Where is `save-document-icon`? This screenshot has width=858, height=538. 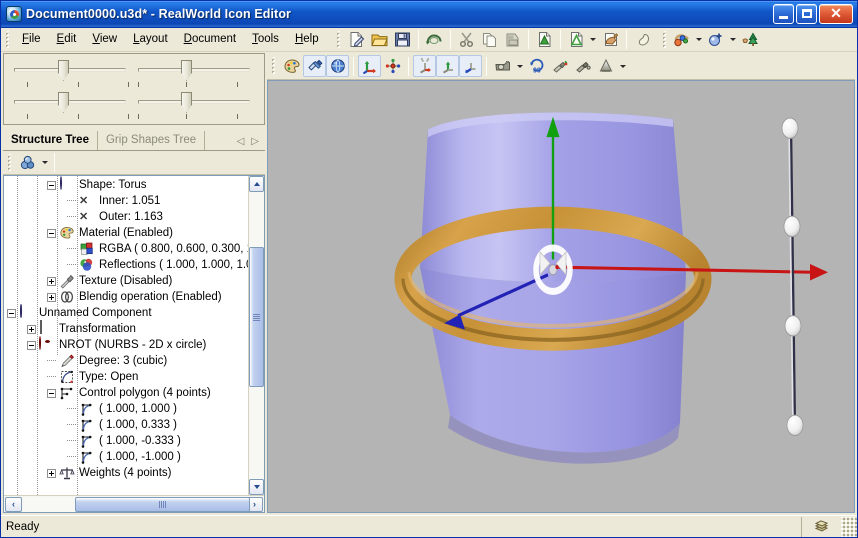
save-document-icon is located at coordinates (402, 40).